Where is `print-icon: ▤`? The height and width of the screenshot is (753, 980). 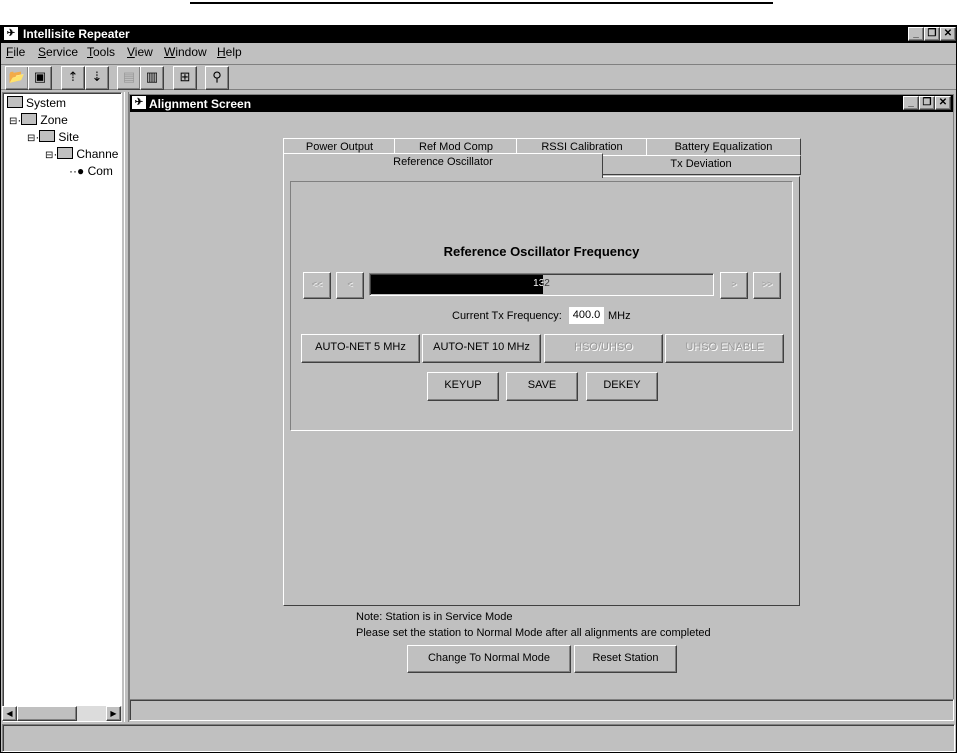
print-icon: ▤ is located at coordinates (129, 78).